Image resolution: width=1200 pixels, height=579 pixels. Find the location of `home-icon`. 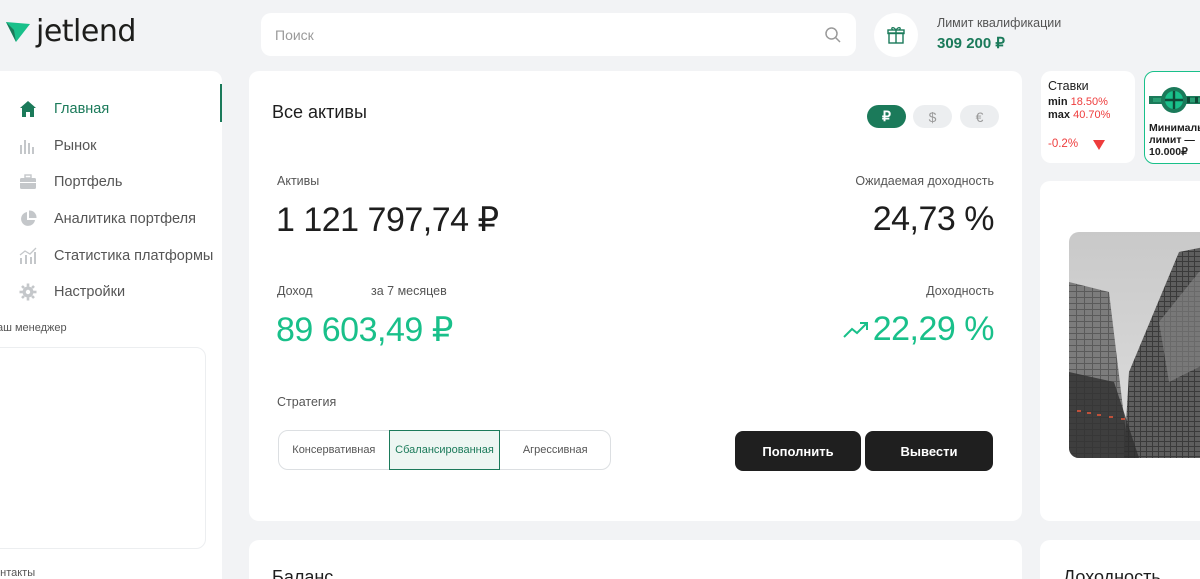

home-icon is located at coordinates (28, 109).